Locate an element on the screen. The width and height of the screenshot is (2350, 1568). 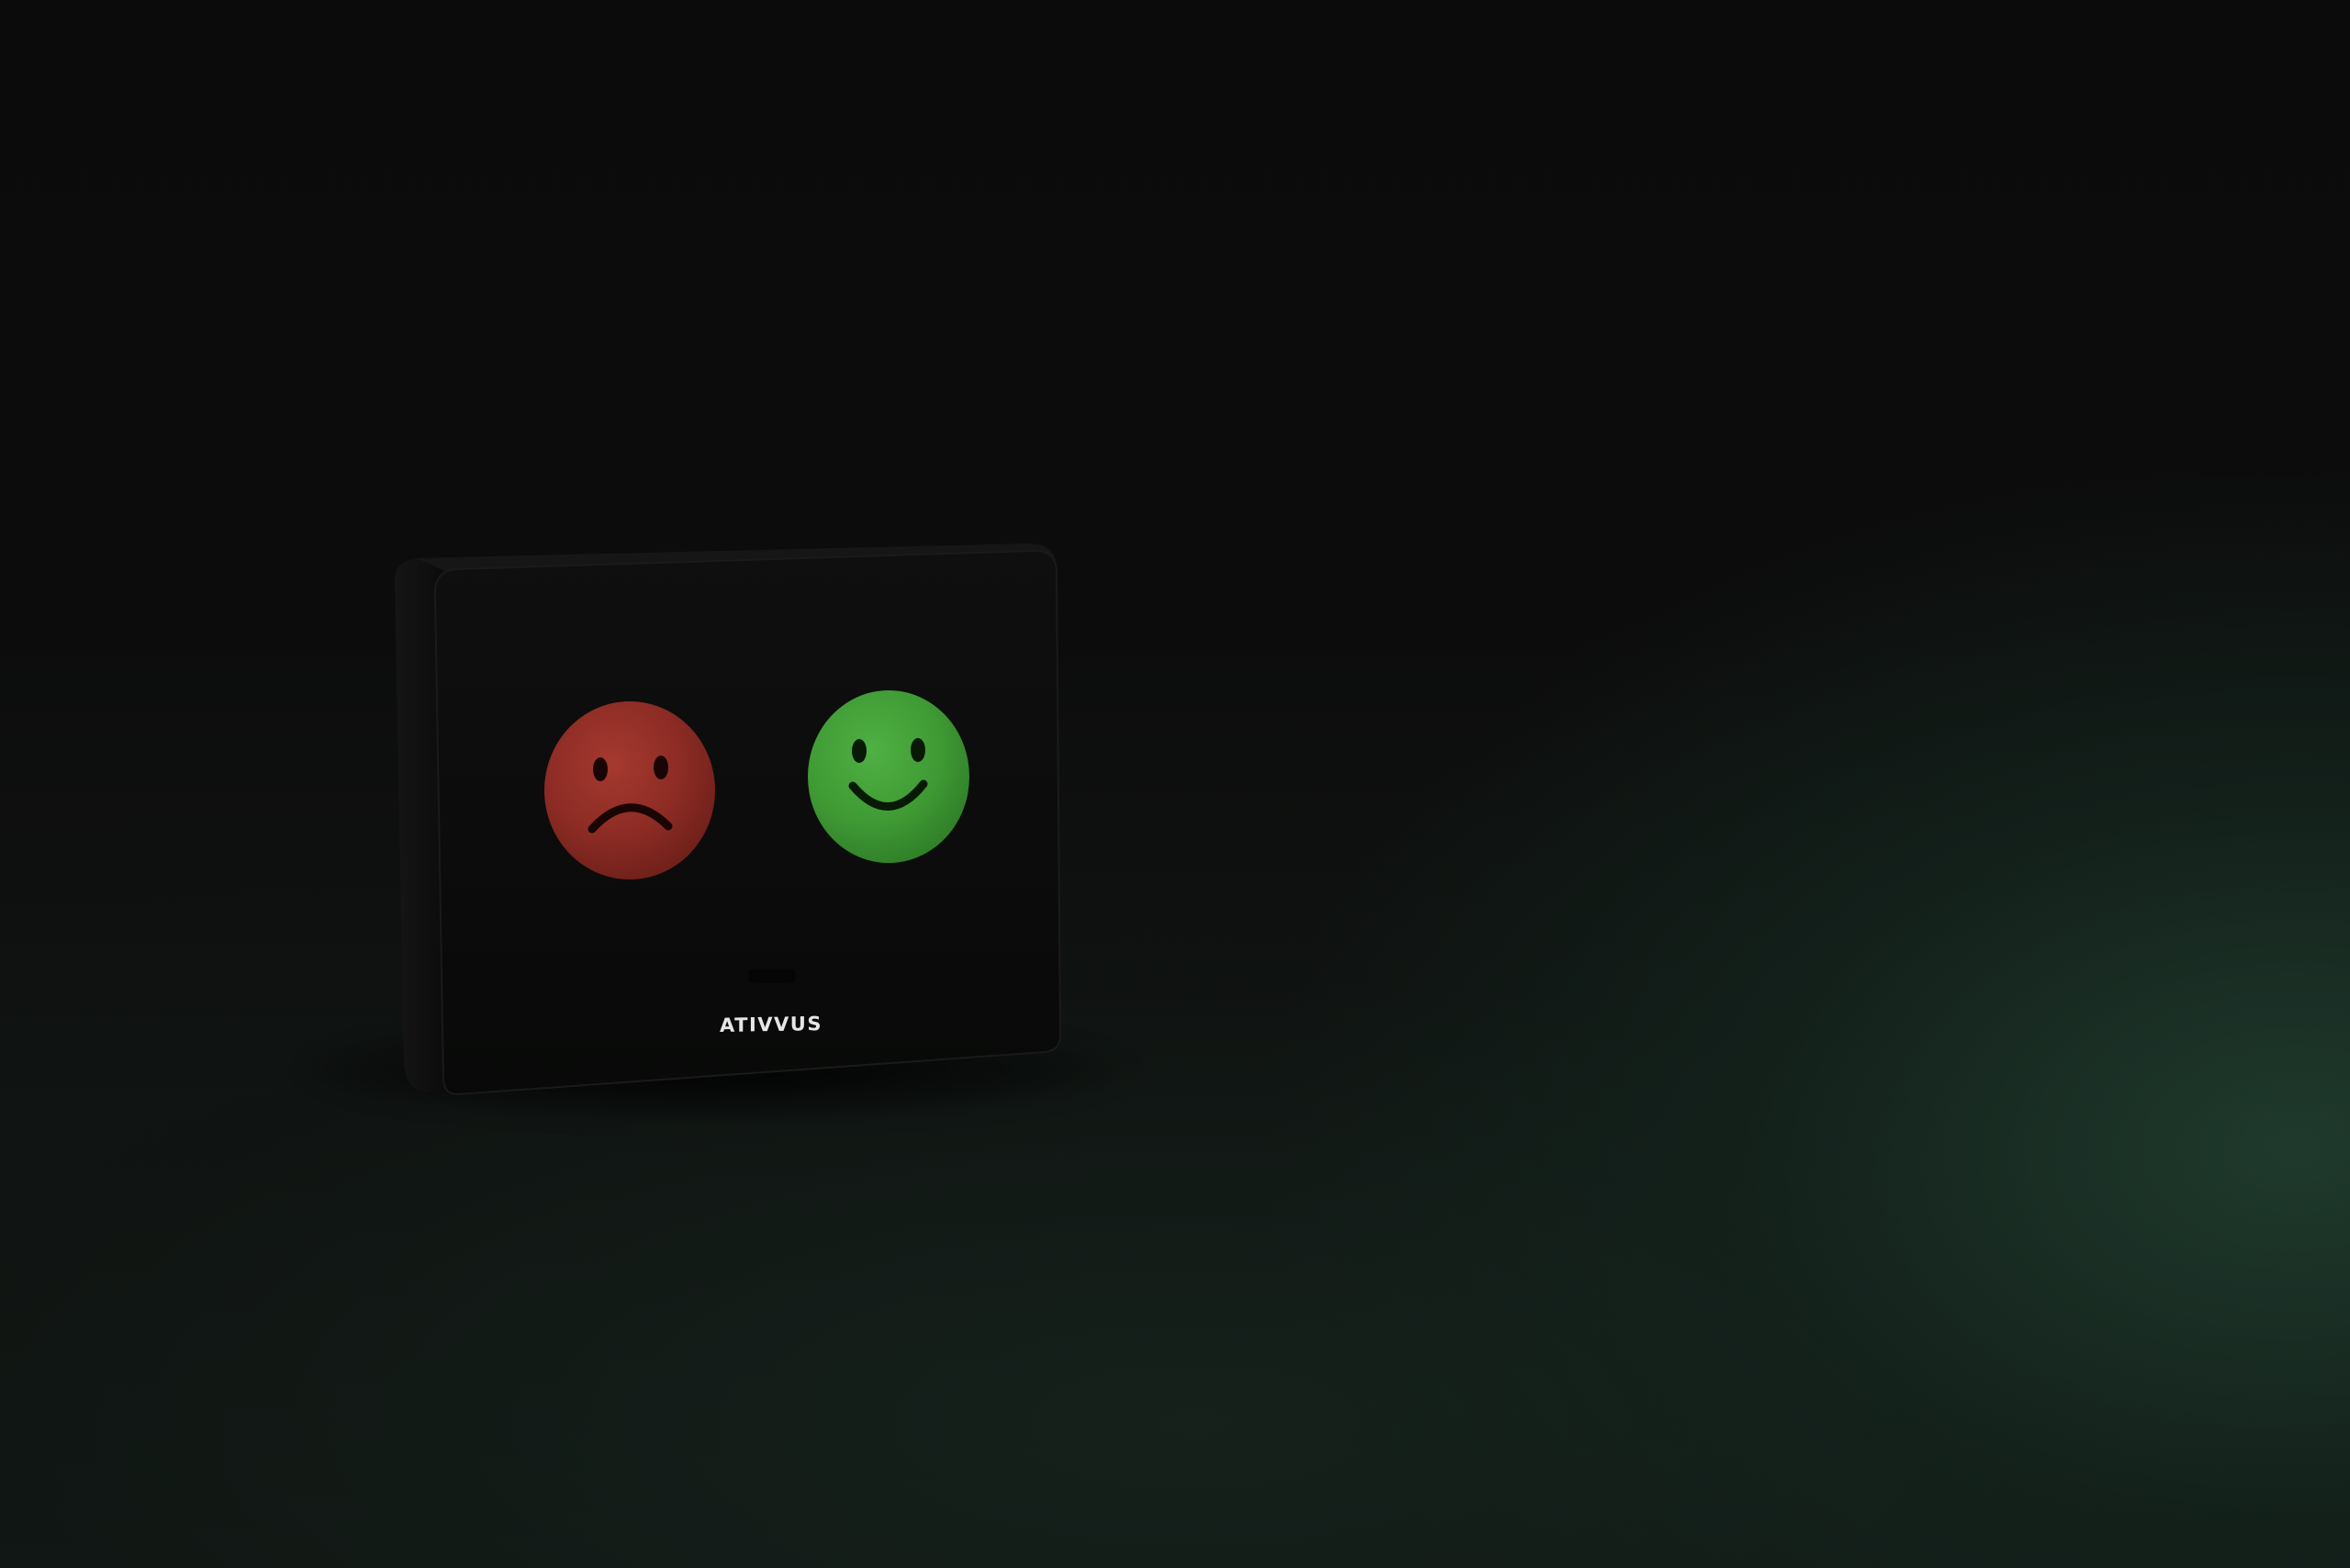
unhappy-button is located at coordinates (629, 790).